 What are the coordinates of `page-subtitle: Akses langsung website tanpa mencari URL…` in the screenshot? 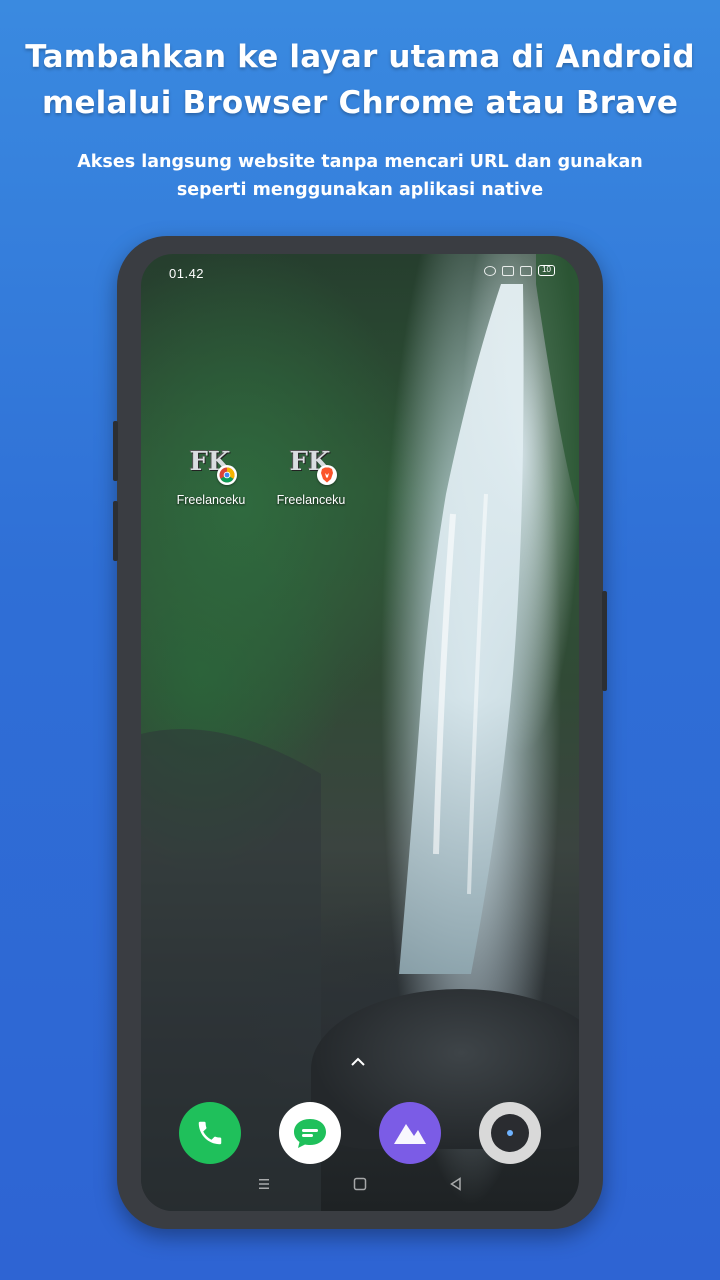 It's located at (360, 176).